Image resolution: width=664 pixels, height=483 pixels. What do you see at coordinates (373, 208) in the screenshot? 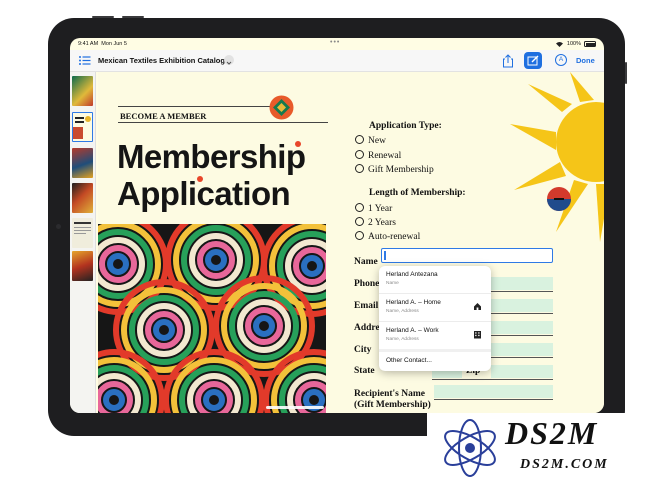
I see `radio-1-year: 1 Year` at bounding box center [373, 208].